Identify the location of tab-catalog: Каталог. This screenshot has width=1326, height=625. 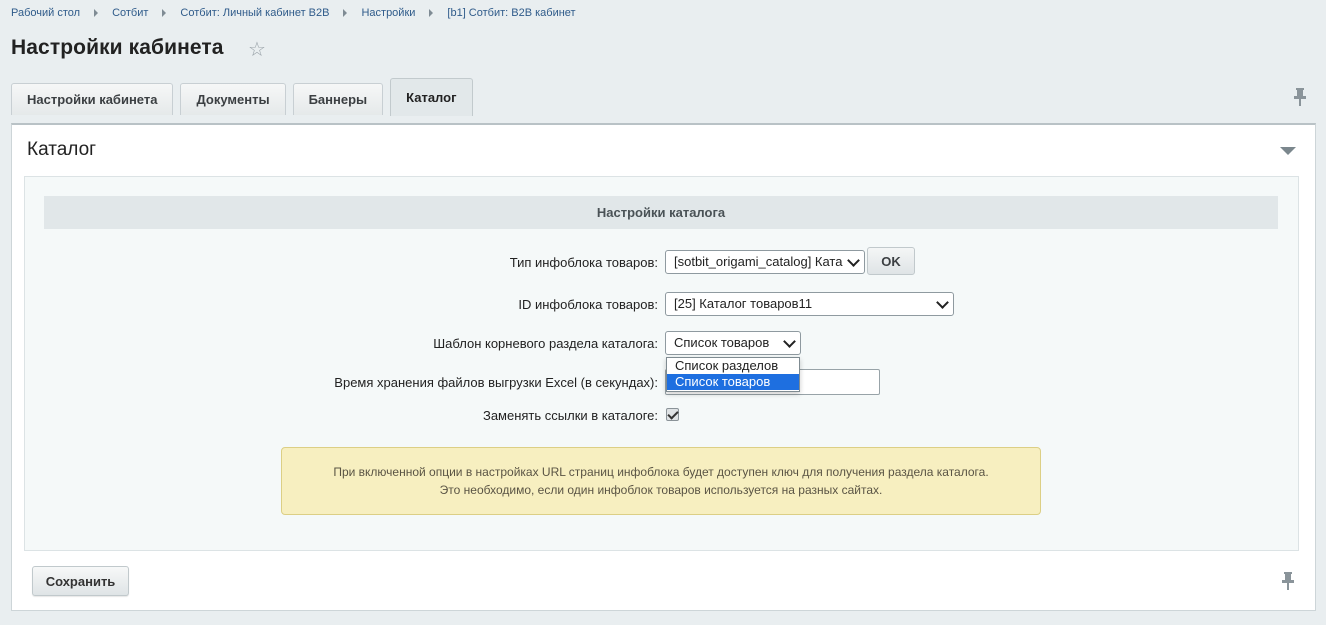
(431, 97).